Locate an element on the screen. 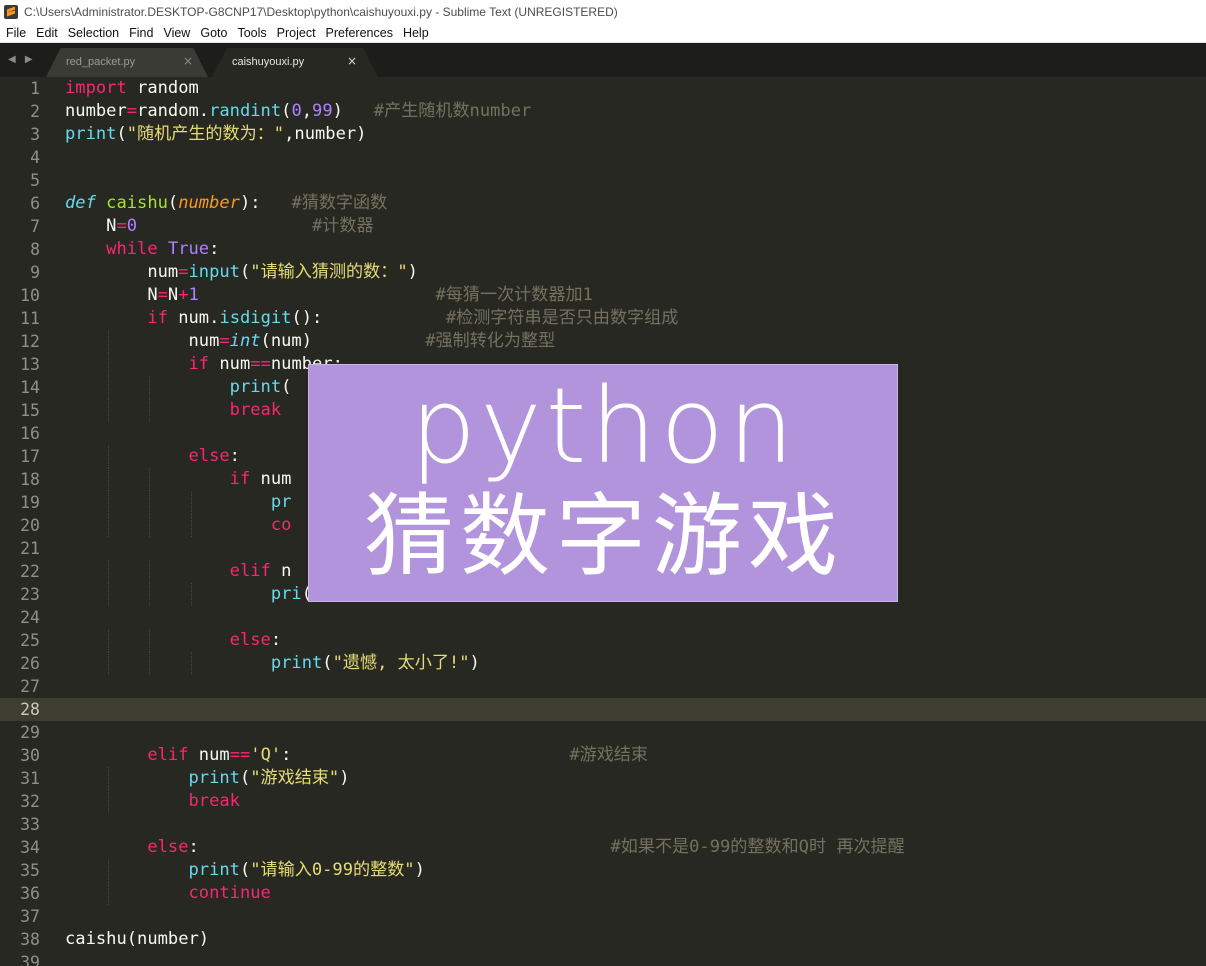 The height and width of the screenshot is (966, 1206). code-token: num is located at coordinates (209, 755).